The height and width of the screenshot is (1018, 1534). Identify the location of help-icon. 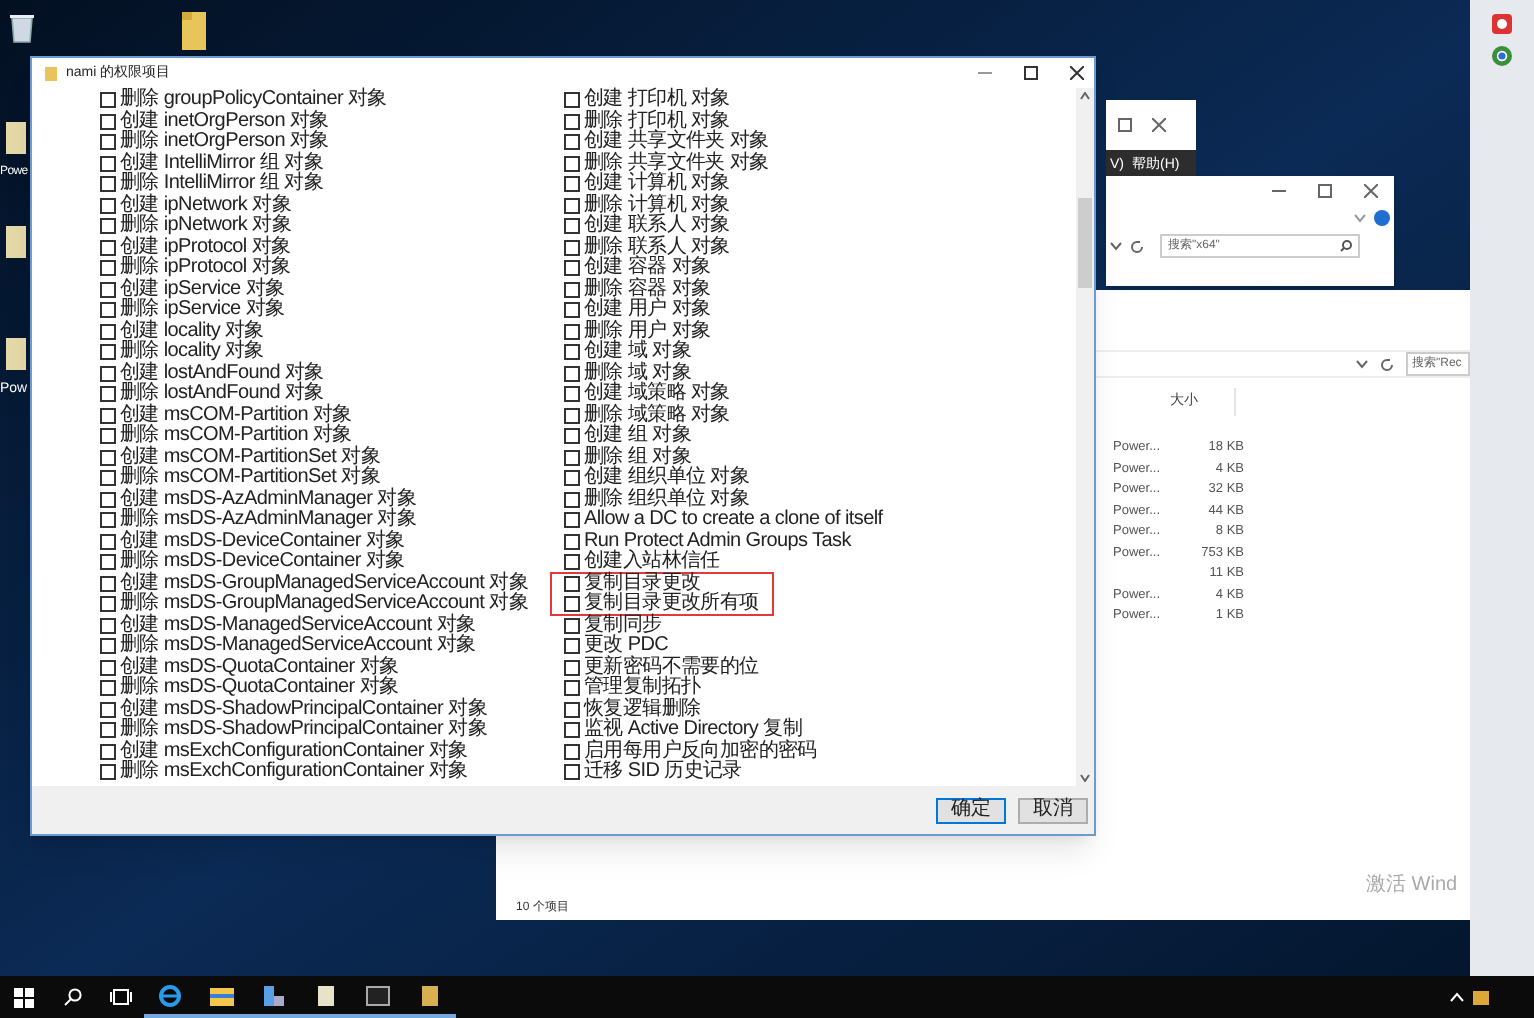
(1382, 218).